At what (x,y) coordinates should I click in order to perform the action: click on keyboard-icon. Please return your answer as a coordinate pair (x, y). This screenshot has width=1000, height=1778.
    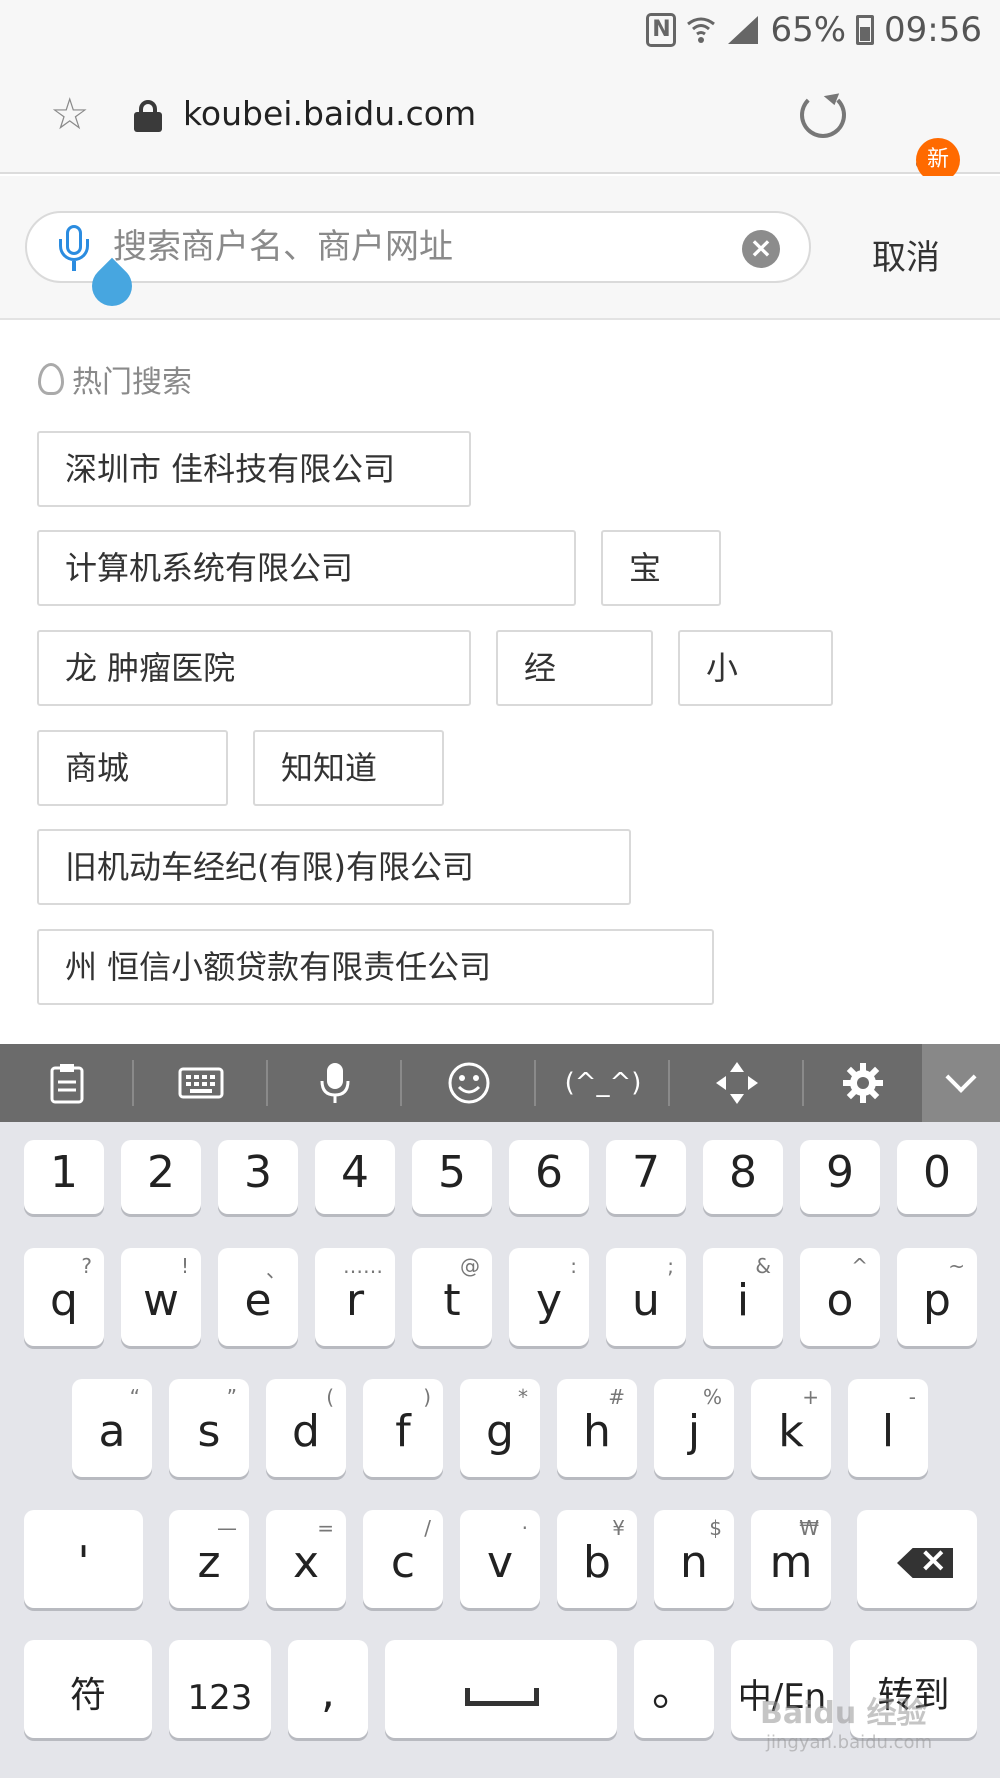
    Looking at the image, I should click on (201, 1083).